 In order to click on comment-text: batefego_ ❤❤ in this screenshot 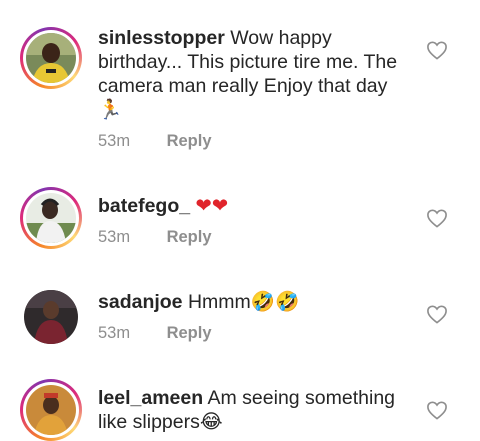, I will do `click(248, 206)`.